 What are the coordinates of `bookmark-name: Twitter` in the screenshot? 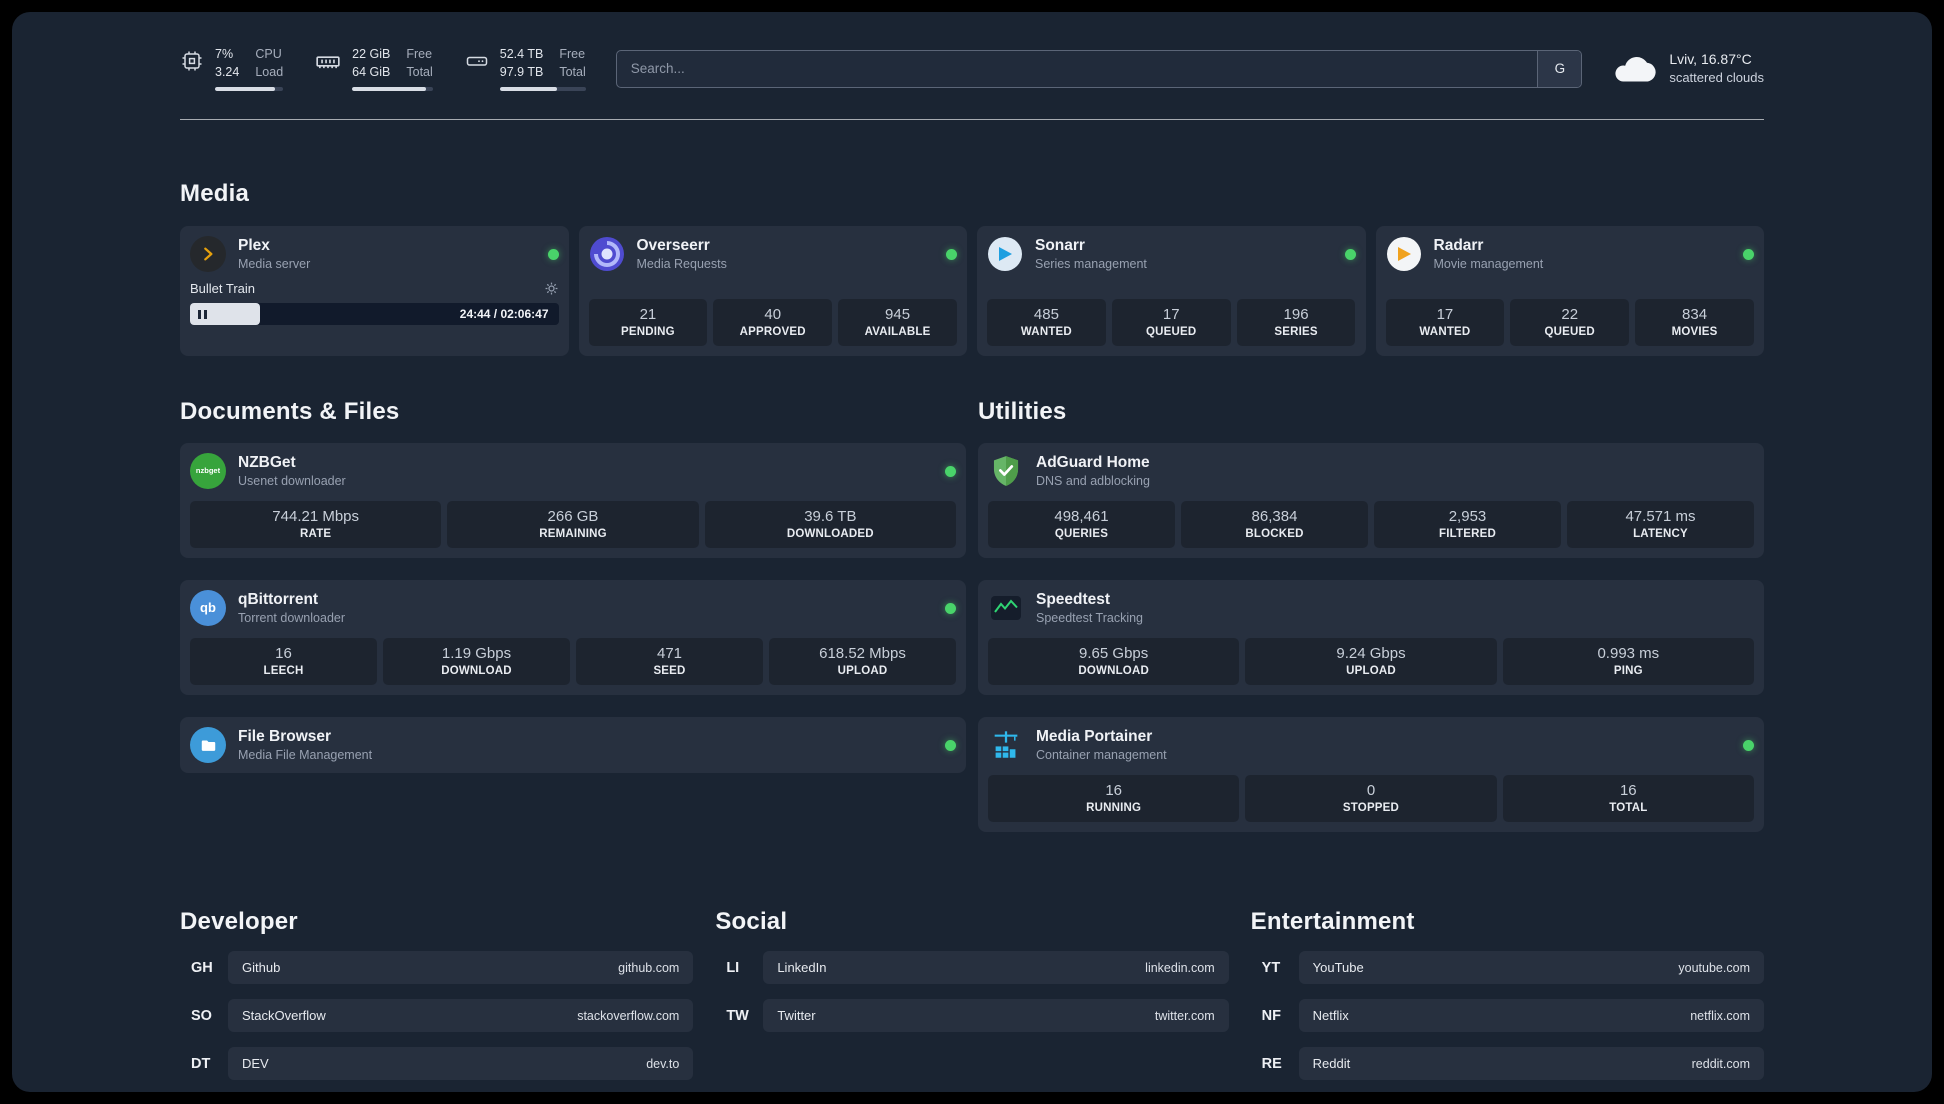 It's located at (796, 1015).